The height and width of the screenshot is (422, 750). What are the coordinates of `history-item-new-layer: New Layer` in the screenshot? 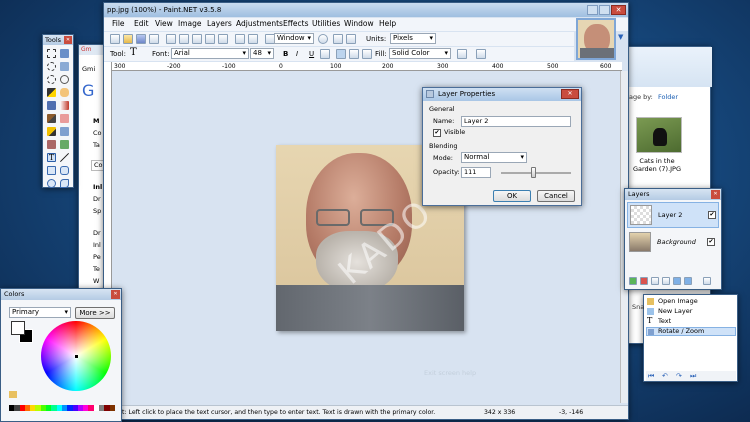 It's located at (691, 311).